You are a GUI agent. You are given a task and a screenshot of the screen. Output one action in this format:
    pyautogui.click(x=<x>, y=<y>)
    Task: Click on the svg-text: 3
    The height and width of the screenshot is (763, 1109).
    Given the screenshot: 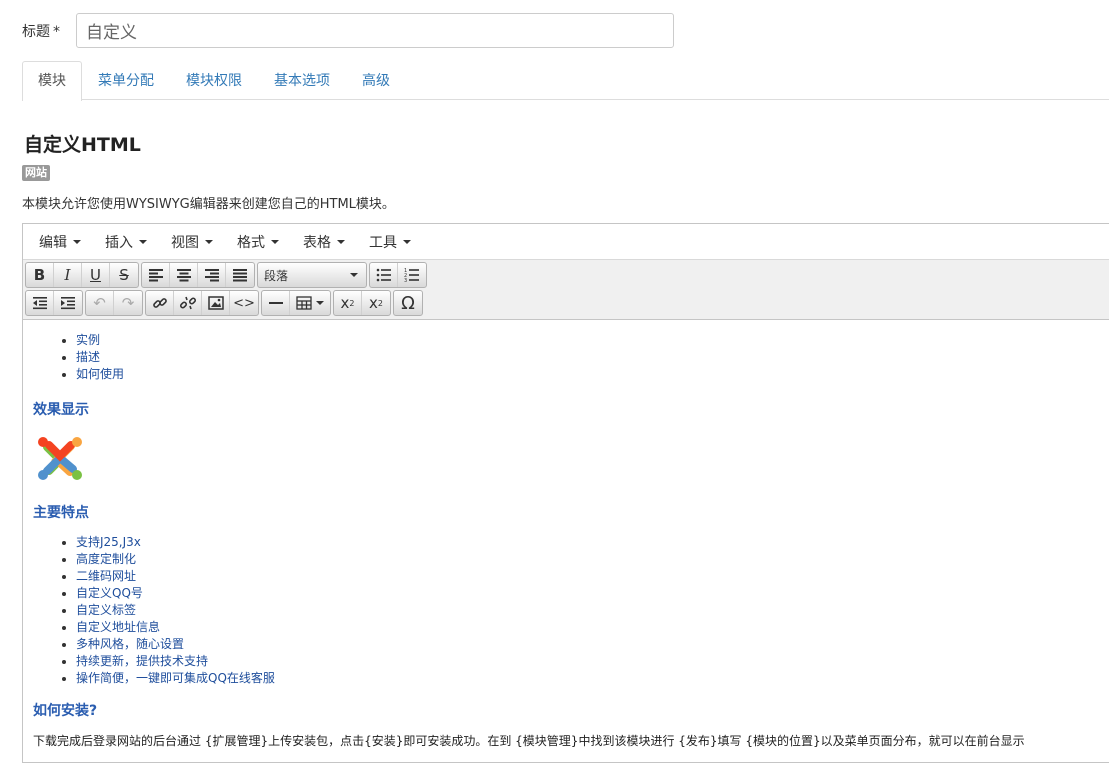 What is the action you would take?
    pyautogui.click(x=405, y=280)
    